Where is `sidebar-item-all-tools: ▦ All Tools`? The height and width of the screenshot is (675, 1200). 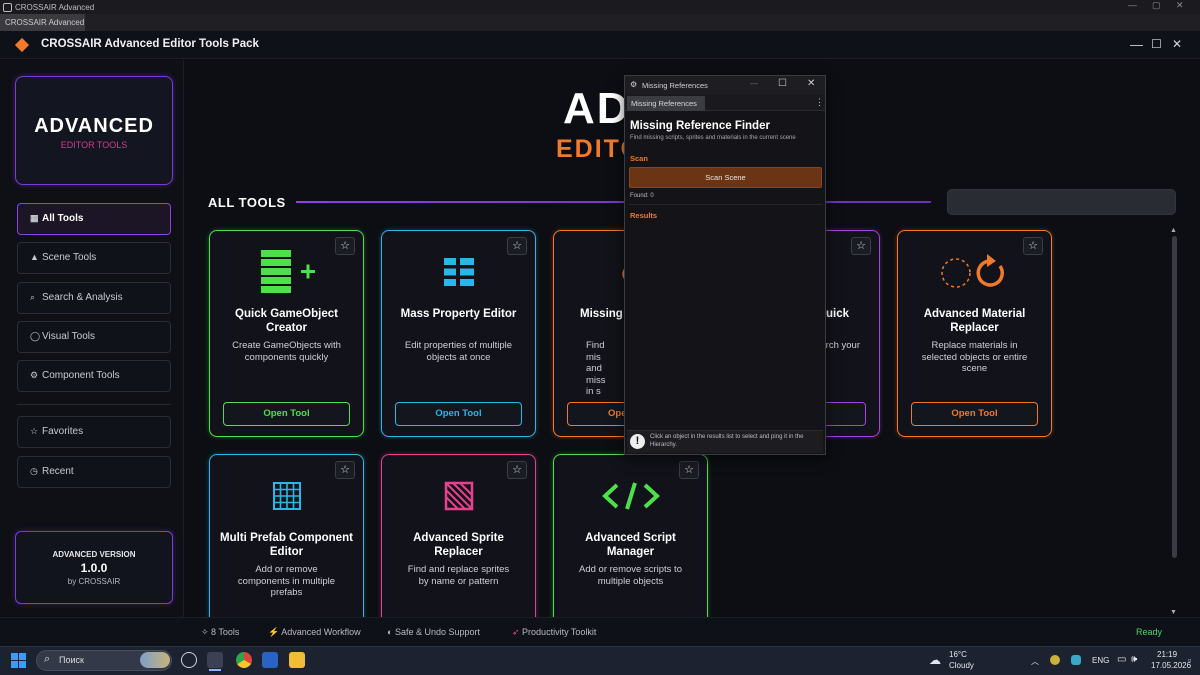
sidebar-item-all-tools: ▦ All Tools is located at coordinates (94, 219).